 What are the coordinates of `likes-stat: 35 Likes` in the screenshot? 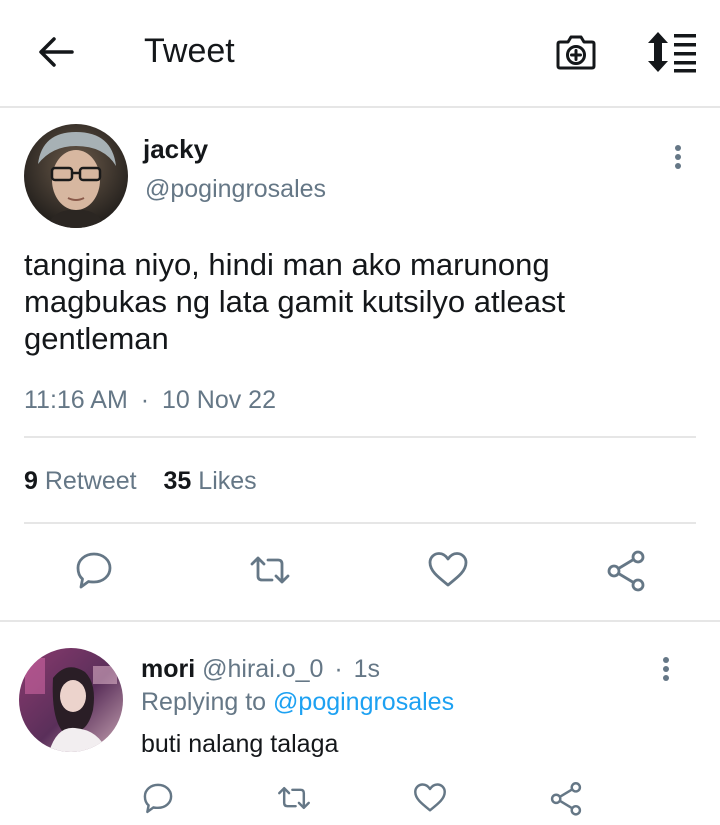 It's located at (210, 481).